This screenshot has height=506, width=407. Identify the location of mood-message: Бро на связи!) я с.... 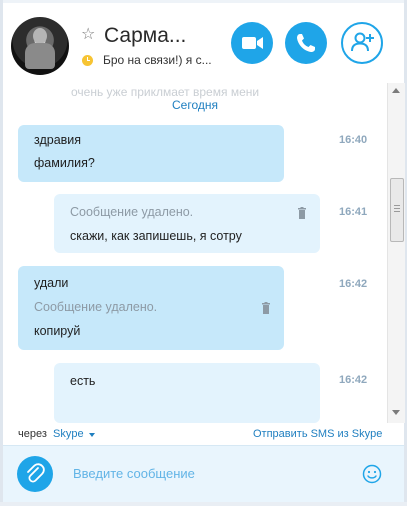
(157, 60).